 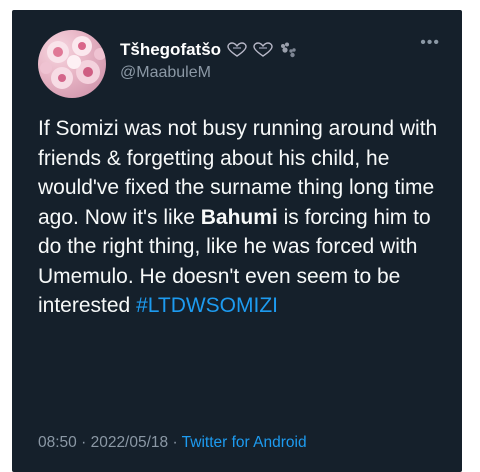 What do you see at coordinates (244, 442) in the screenshot?
I see `tweet-source-link: Twitter for Android` at bounding box center [244, 442].